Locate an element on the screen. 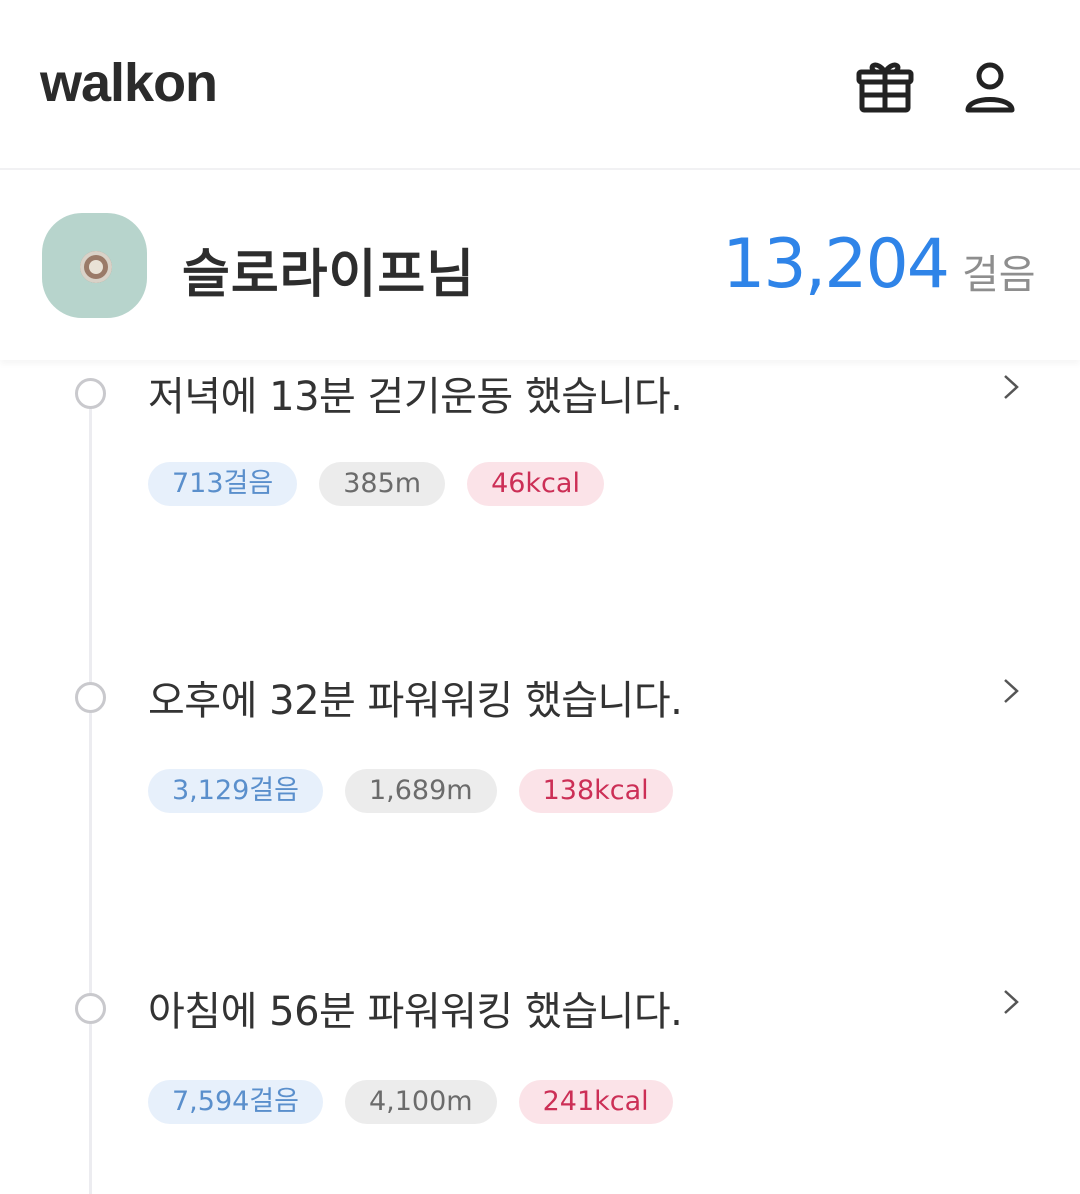 The width and height of the screenshot is (1080, 1194). steps-chip: 713걸음 is located at coordinates (223, 484).